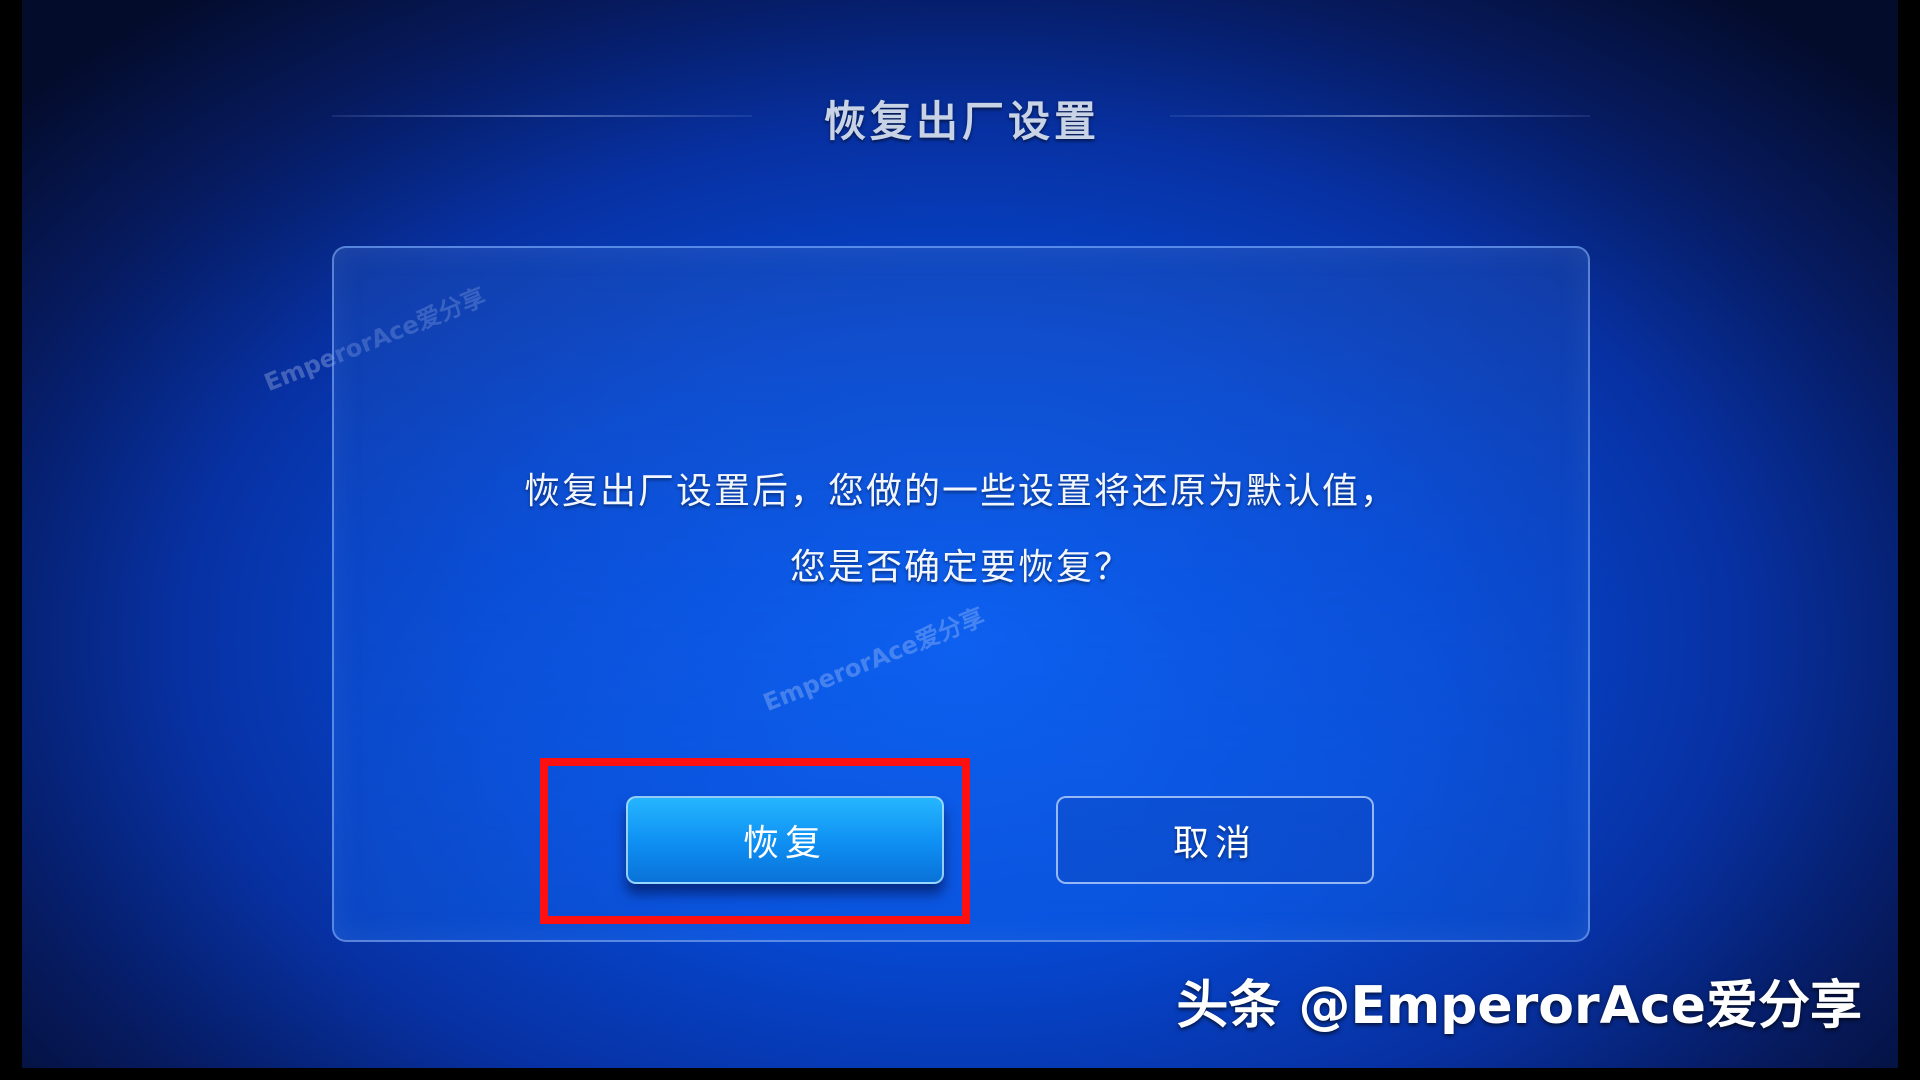 This screenshot has width=1920, height=1080. What do you see at coordinates (755, 841) in the screenshot?
I see `highlight-annotation-box` at bounding box center [755, 841].